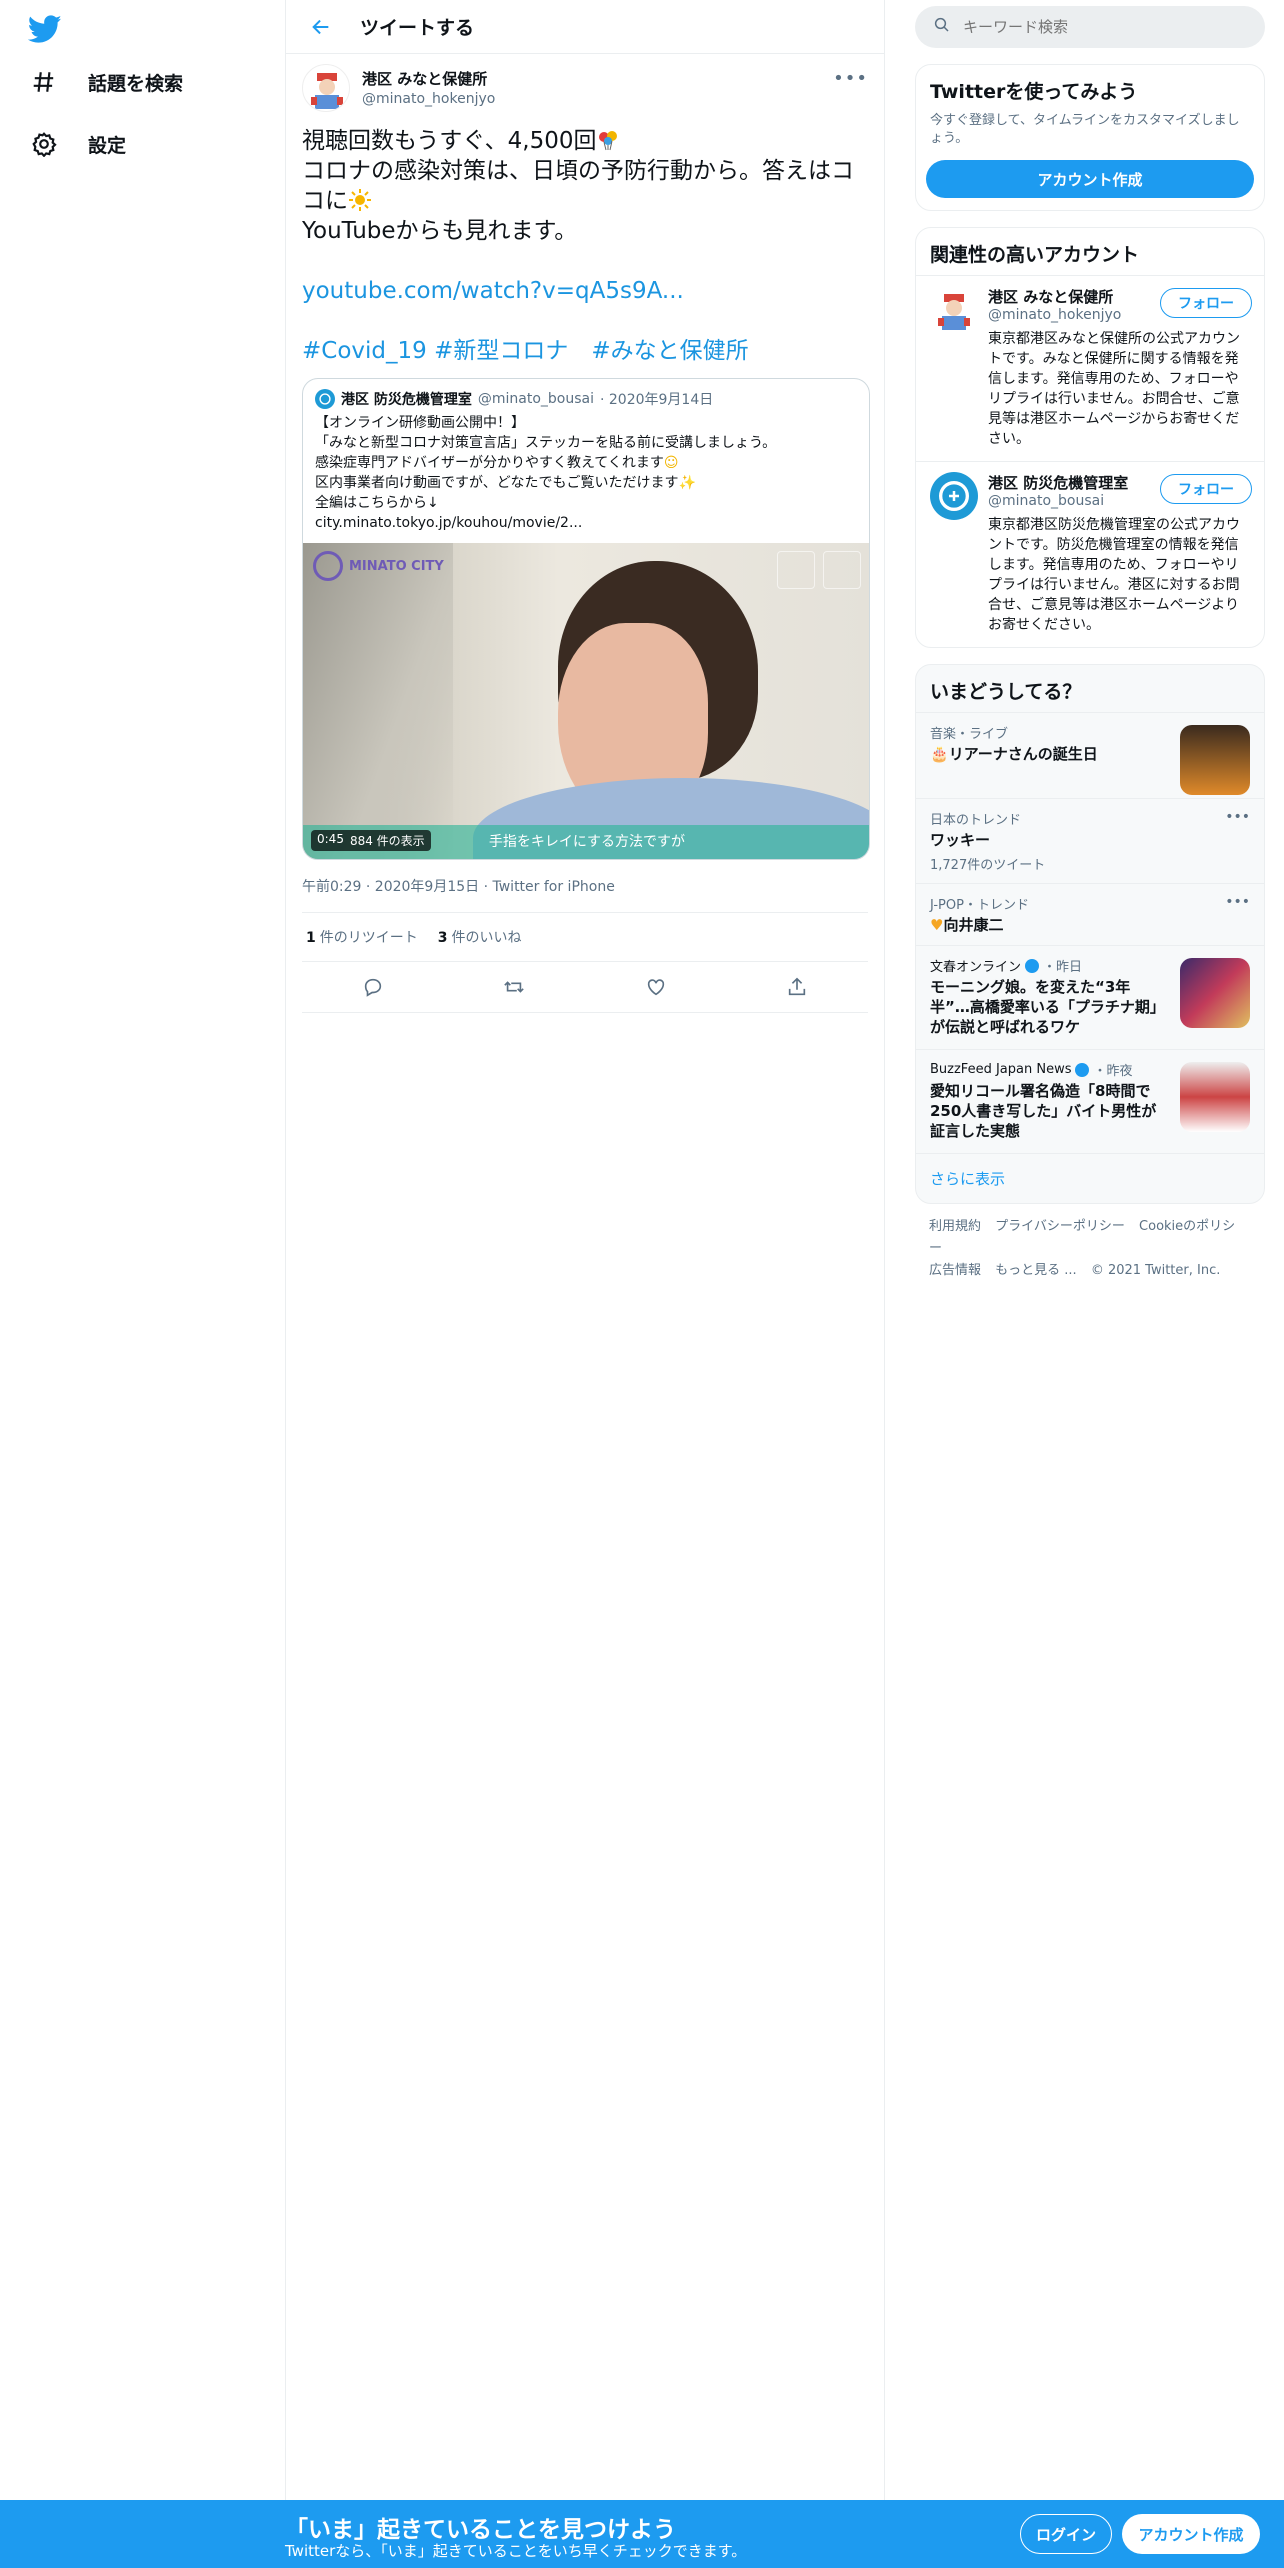 The height and width of the screenshot is (2568, 1284). I want to click on author-name: 港区 みなと保健所, so click(428, 78).